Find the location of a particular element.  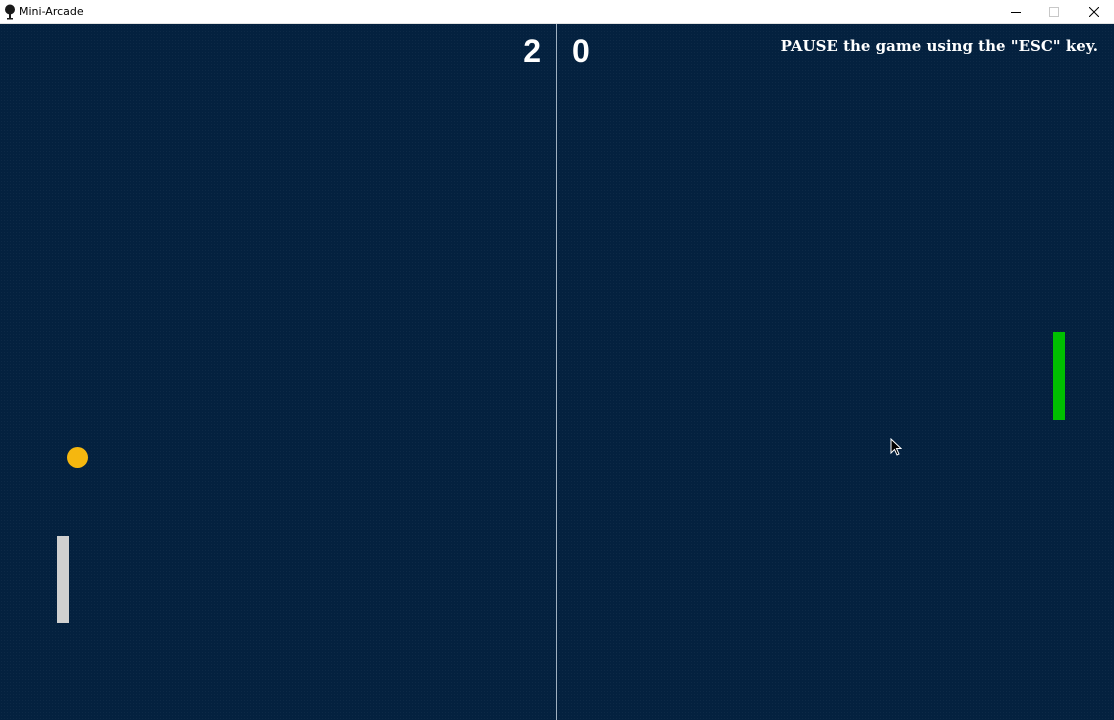

minimize-button is located at coordinates (1016, 11).